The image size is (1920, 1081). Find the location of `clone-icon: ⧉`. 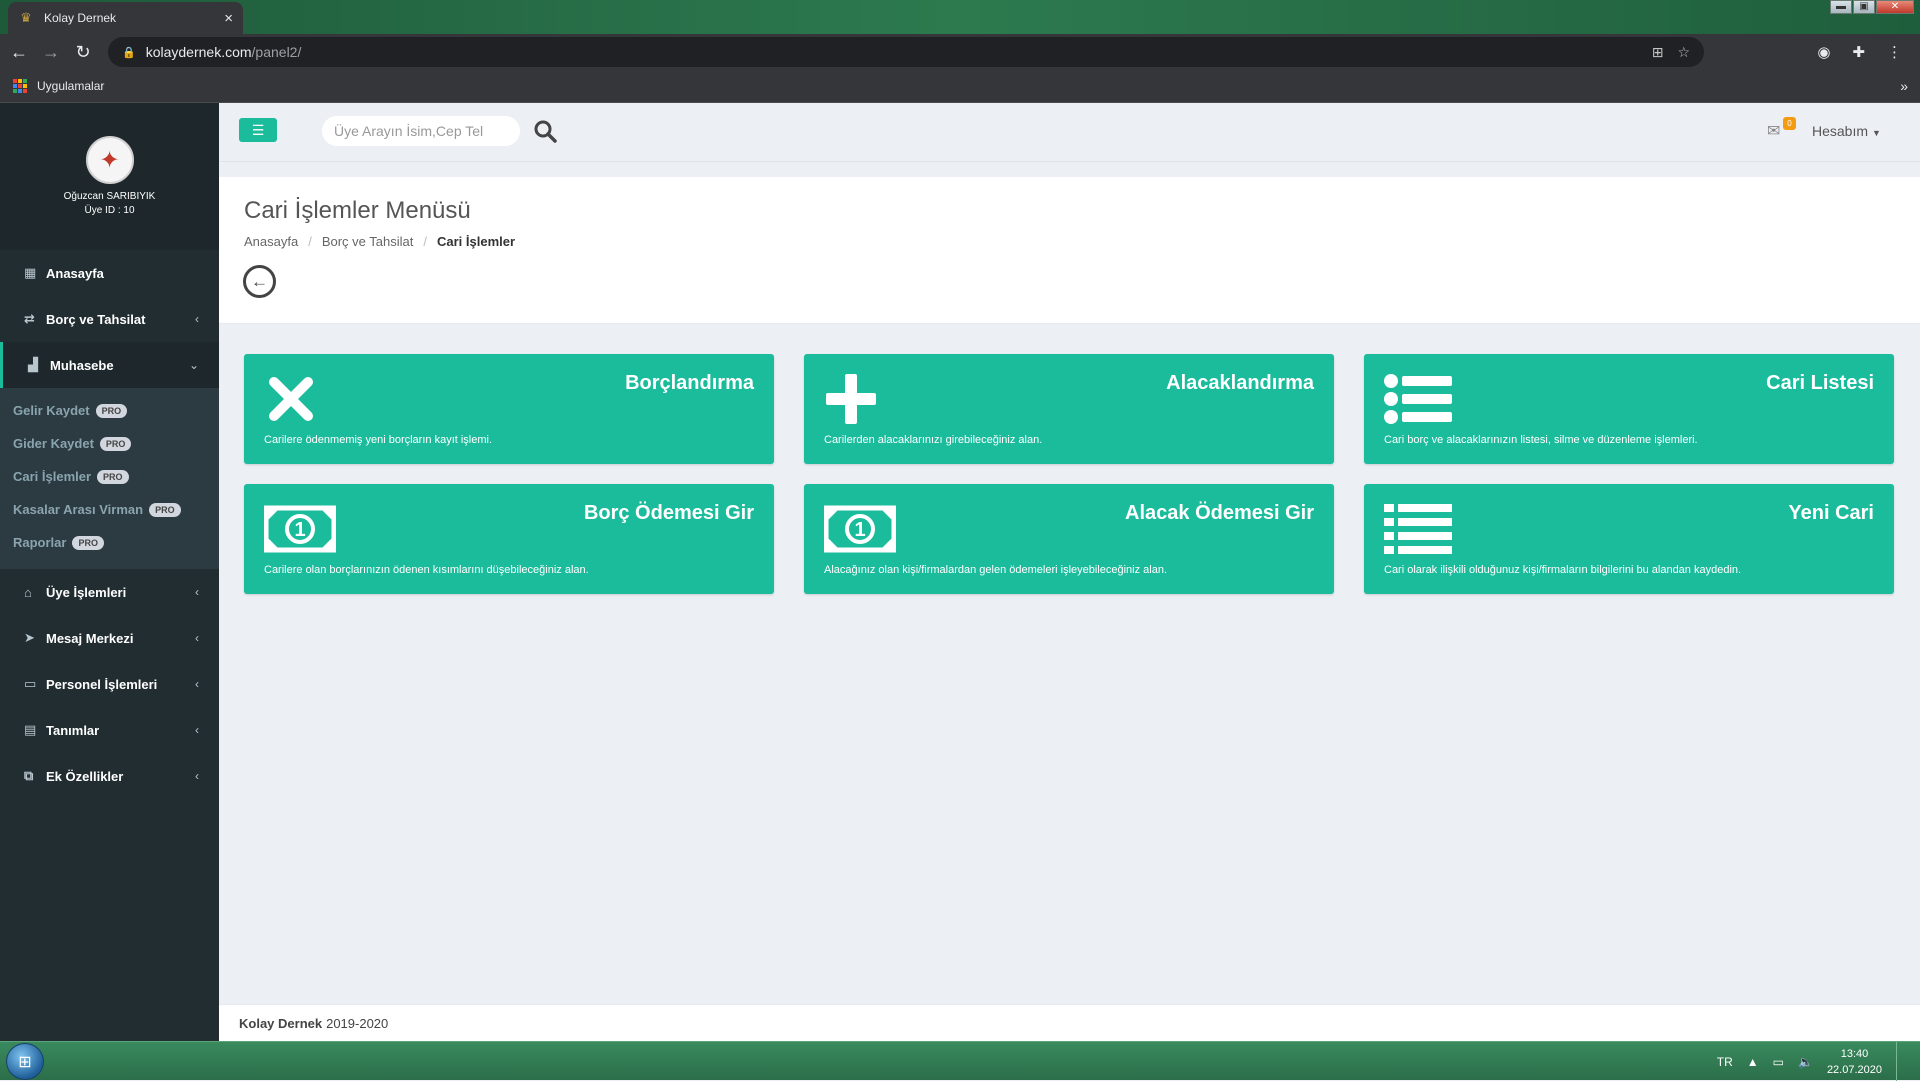

clone-icon: ⧉ is located at coordinates (29, 775).